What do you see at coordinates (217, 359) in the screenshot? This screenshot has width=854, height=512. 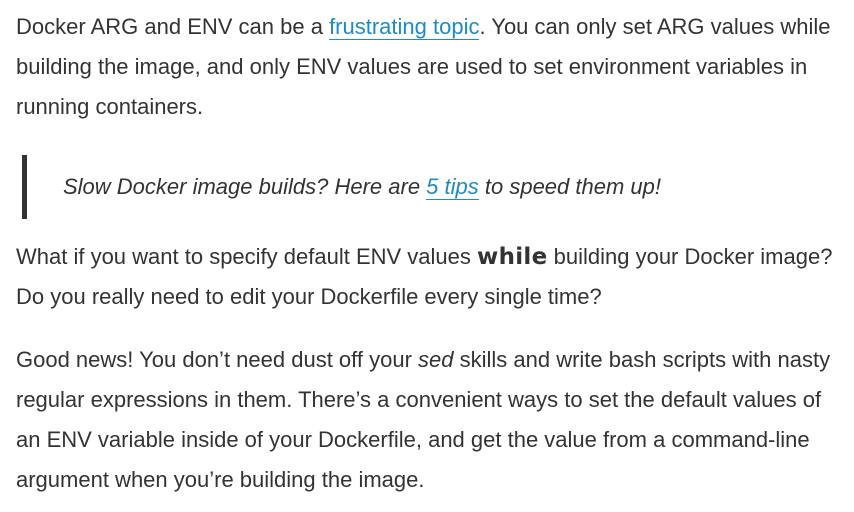 I see `good-news-text-start: Good news! You don’t need dust off your` at bounding box center [217, 359].